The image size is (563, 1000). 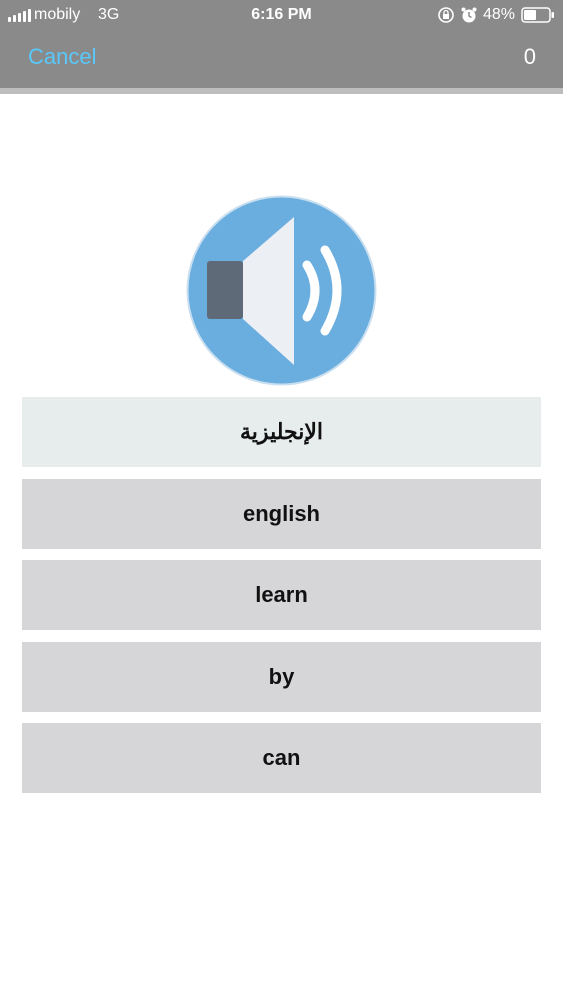 What do you see at coordinates (281, 514) in the screenshot?
I see `answer-option-english: english` at bounding box center [281, 514].